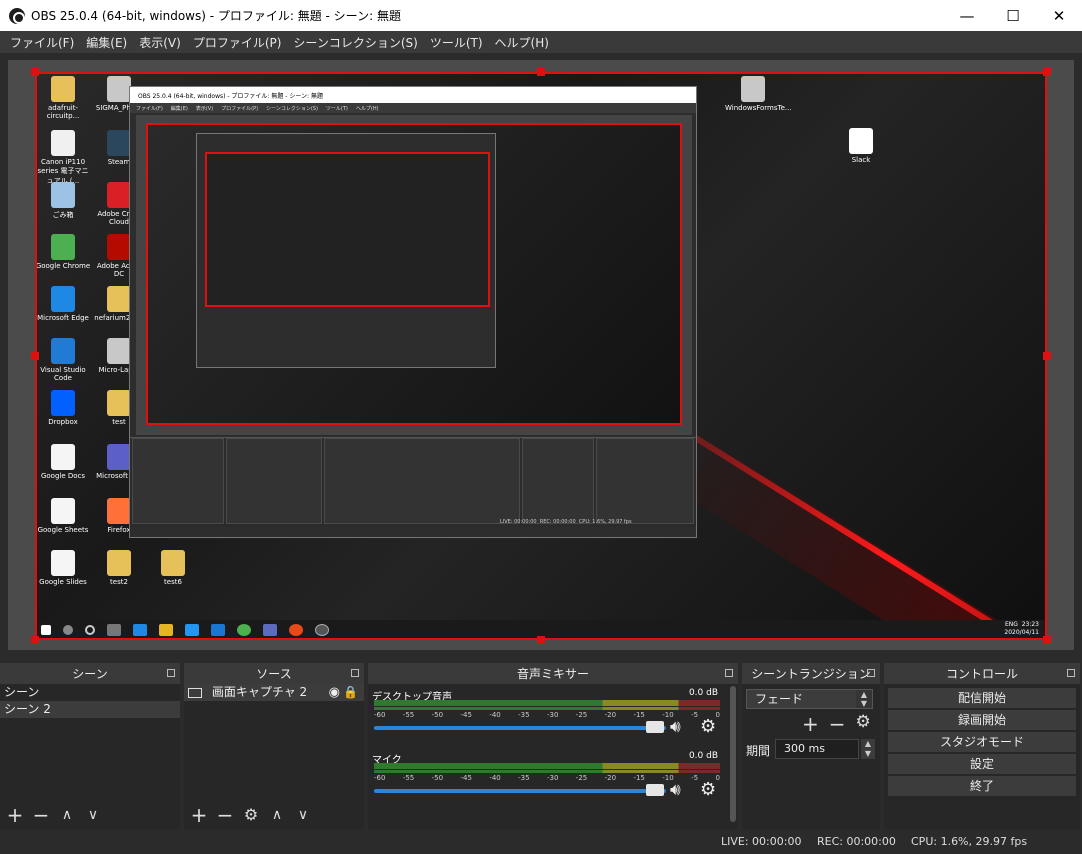  What do you see at coordinates (119, 195) in the screenshot?
I see `adobe-cc-icon` at bounding box center [119, 195].